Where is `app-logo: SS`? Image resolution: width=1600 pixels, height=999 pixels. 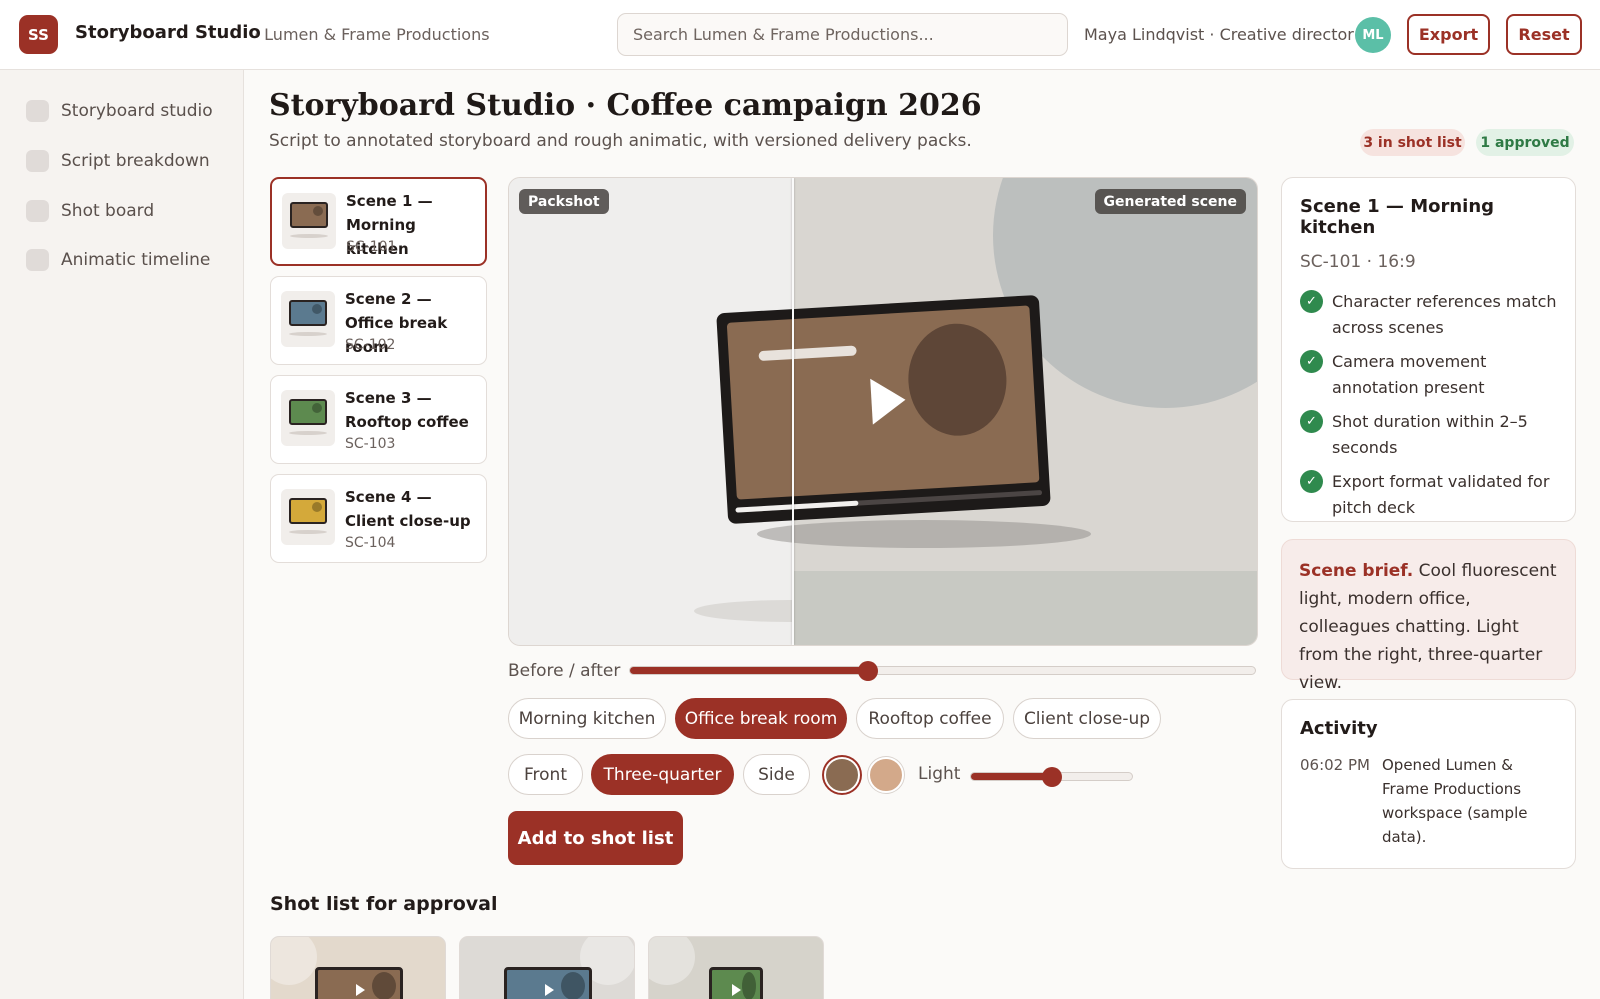 app-logo: SS is located at coordinates (38, 34).